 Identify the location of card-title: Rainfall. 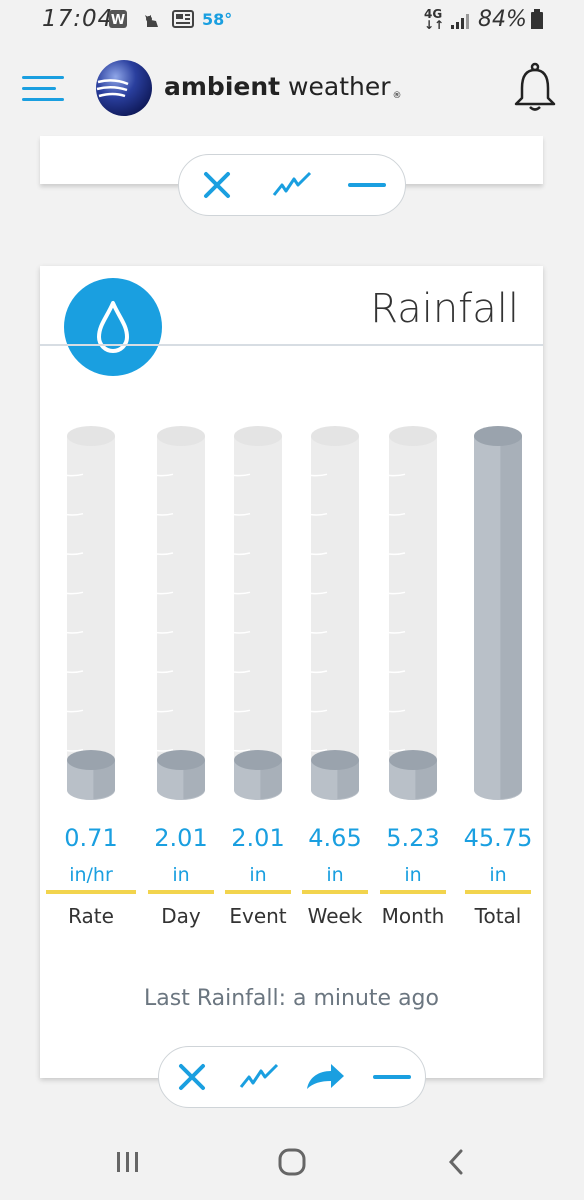
(444, 309).